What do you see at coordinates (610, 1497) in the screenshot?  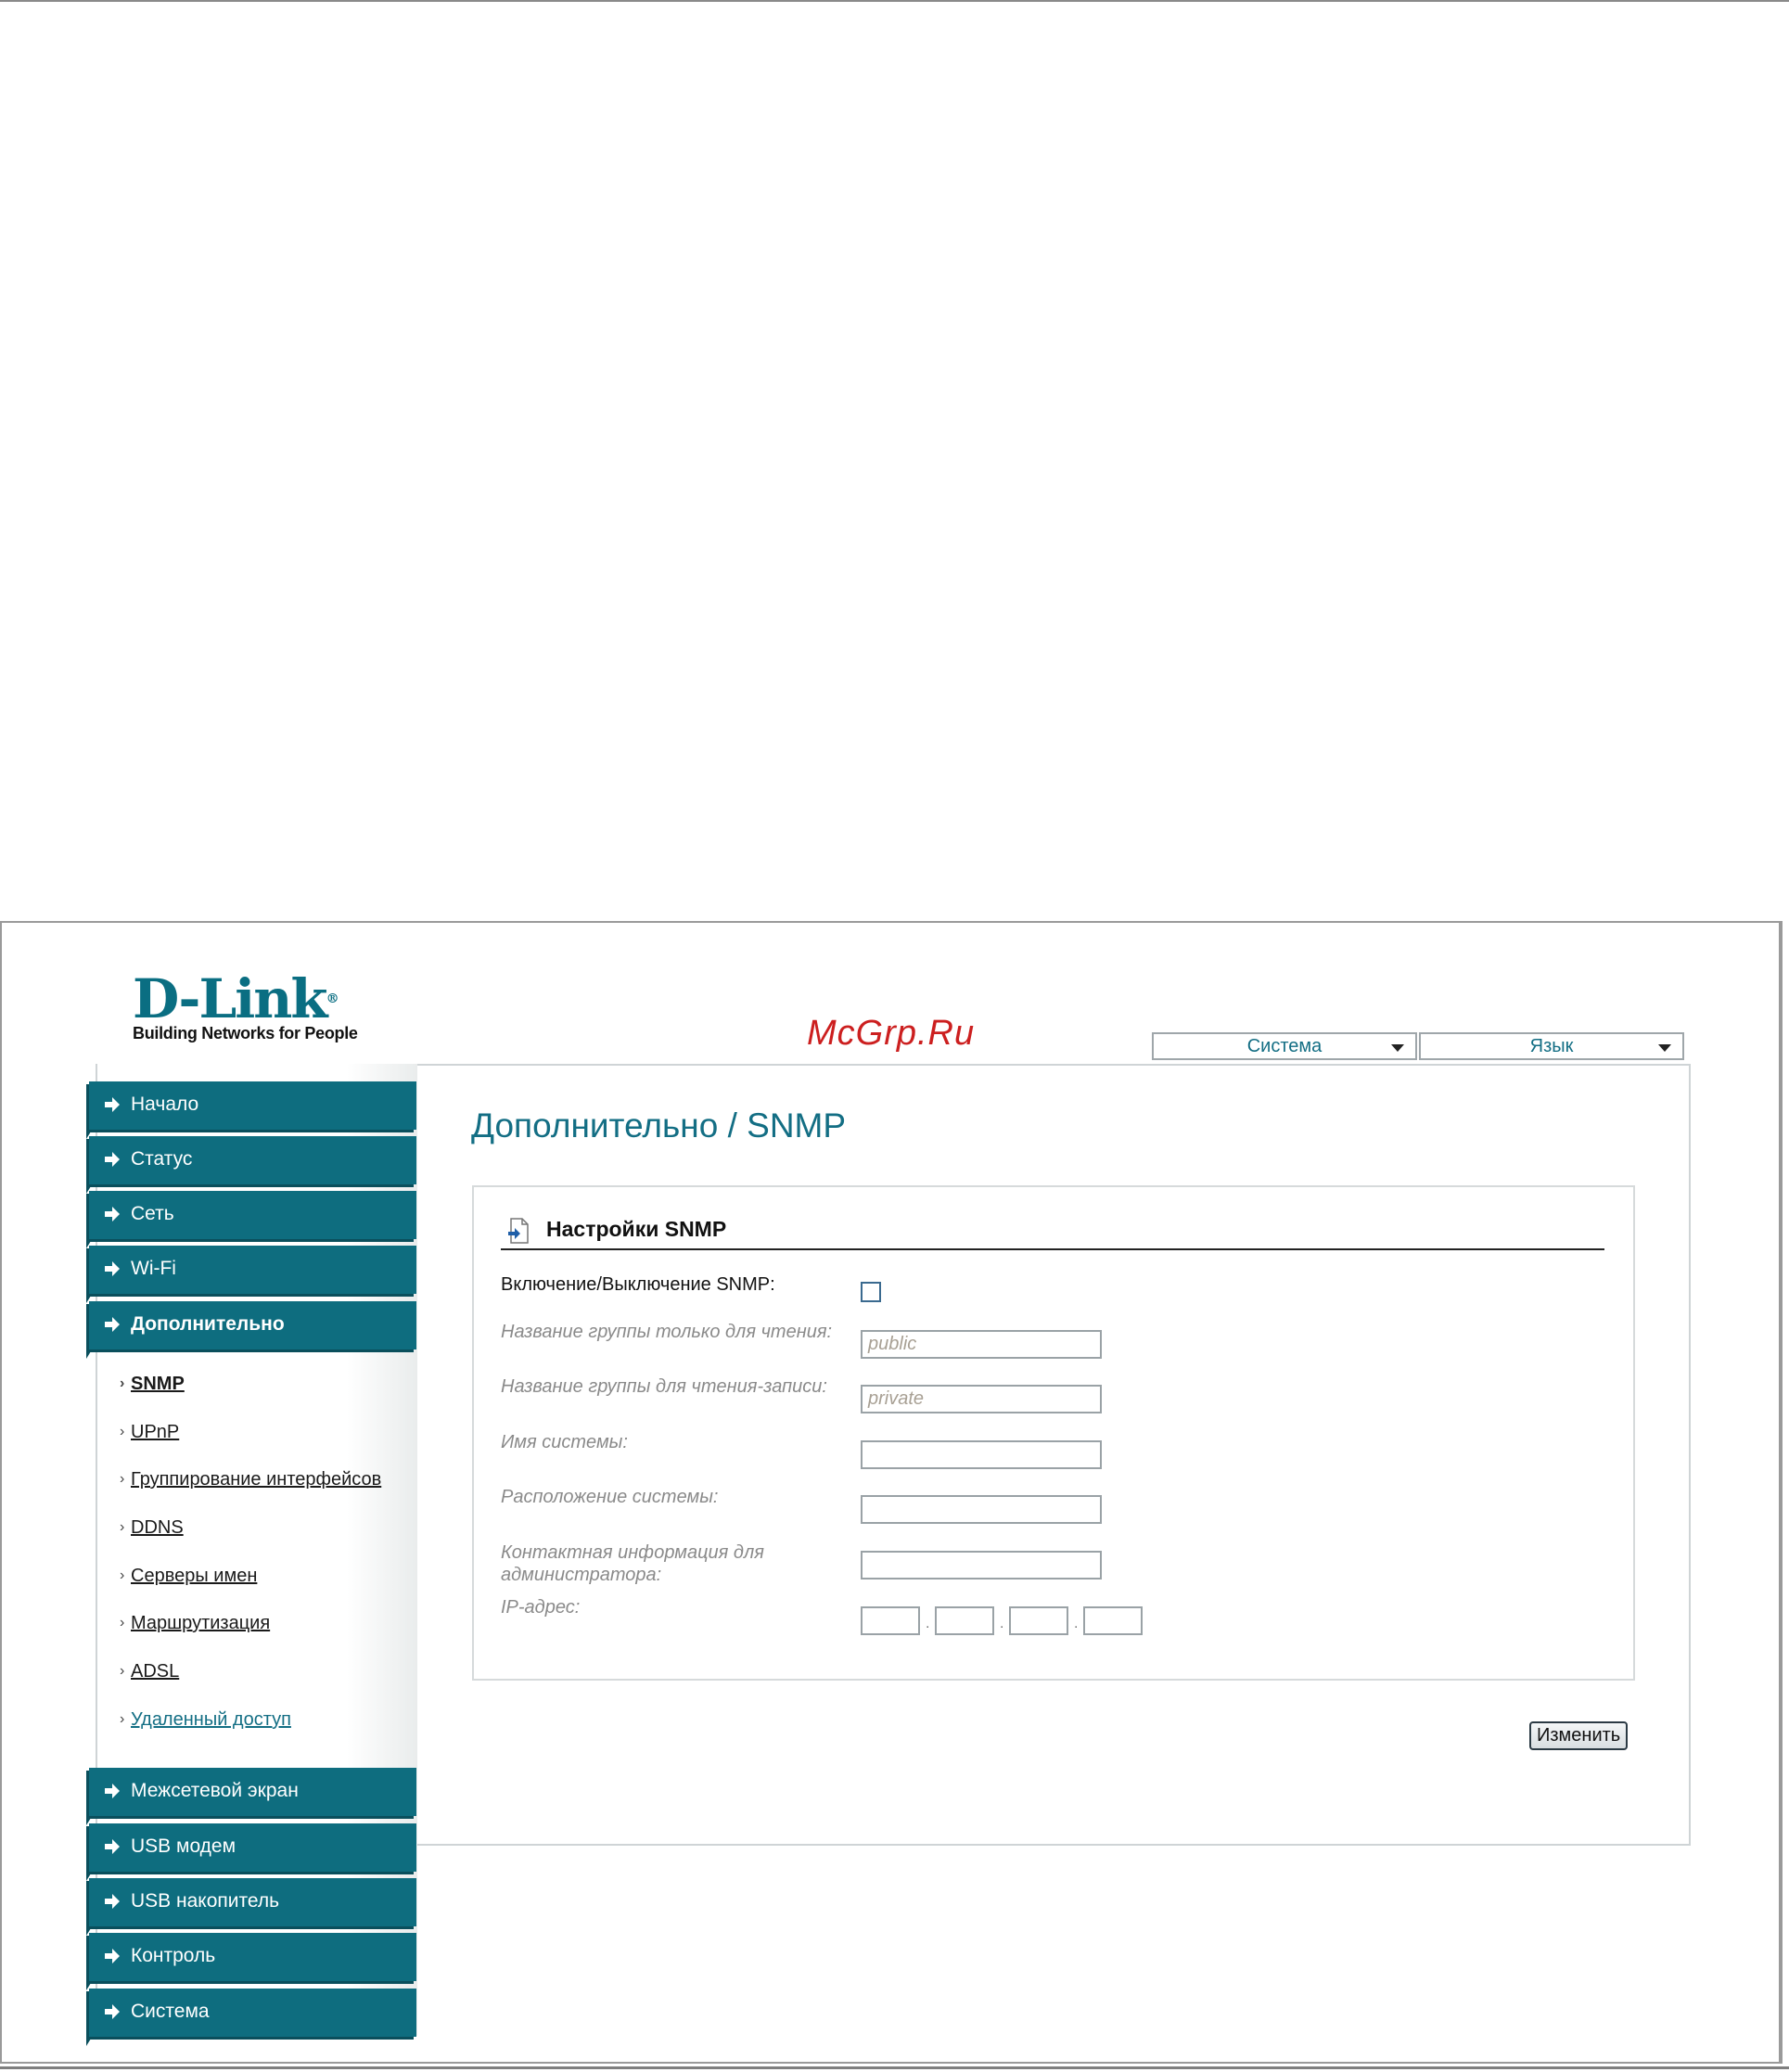 I see `system-location-label: Расположение системы:` at bounding box center [610, 1497].